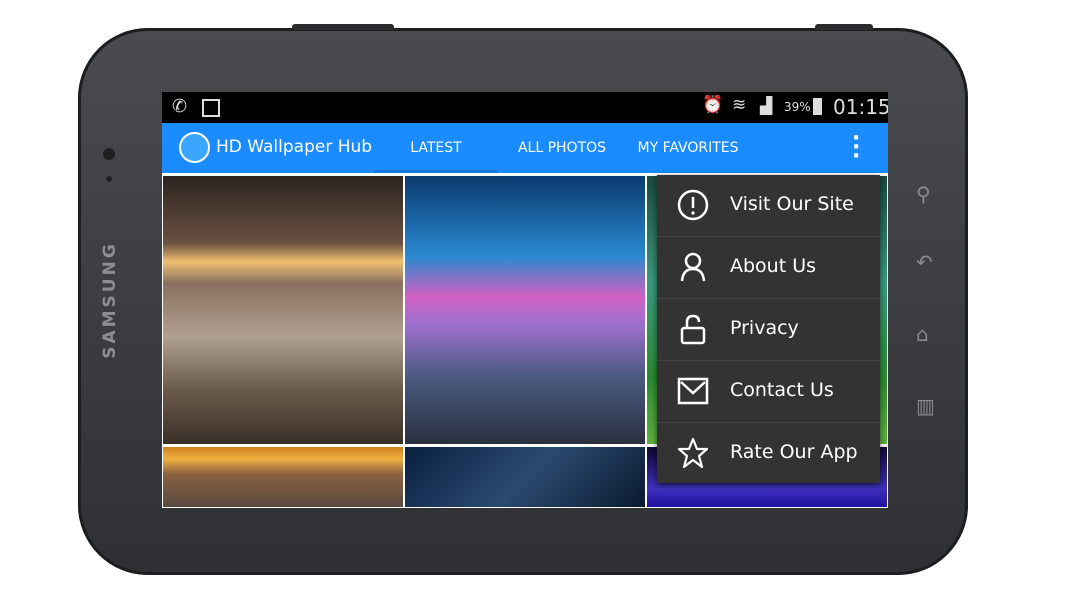 The image size is (1067, 600). I want to click on menu-item-label: Rate Our App, so click(794, 452).